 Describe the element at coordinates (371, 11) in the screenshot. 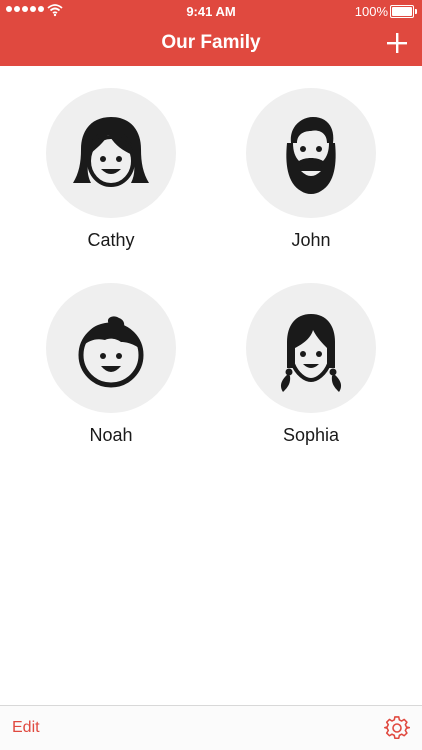

I see `battery-percentage: 100%` at that location.